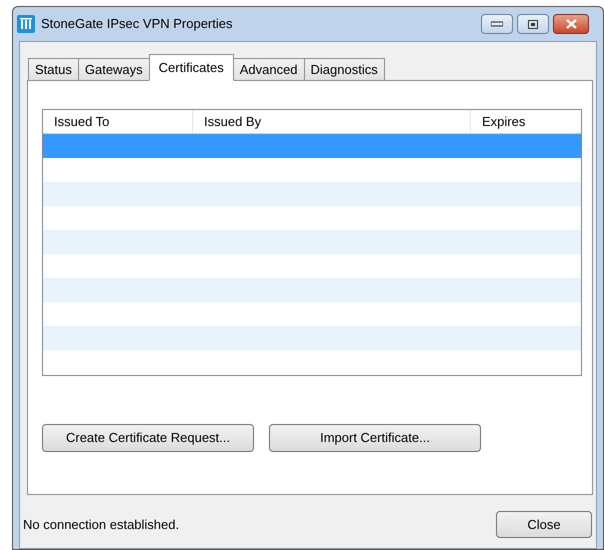 The height and width of the screenshot is (550, 604). I want to click on minimize-button, so click(497, 24).